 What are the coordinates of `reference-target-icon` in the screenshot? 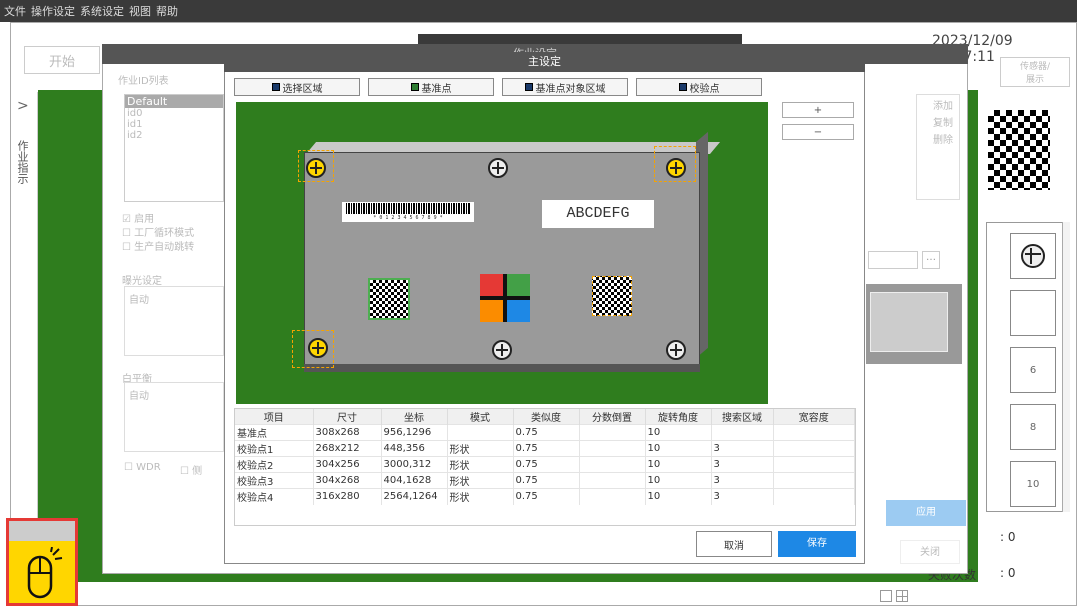 It's located at (528, 87).